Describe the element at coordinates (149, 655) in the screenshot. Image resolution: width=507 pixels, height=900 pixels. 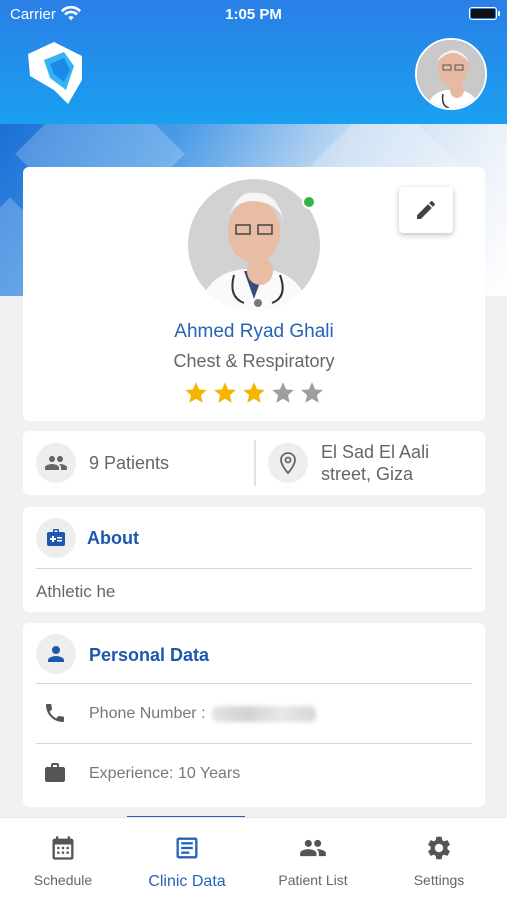
I see `personal-data-title: Personal Data` at that location.